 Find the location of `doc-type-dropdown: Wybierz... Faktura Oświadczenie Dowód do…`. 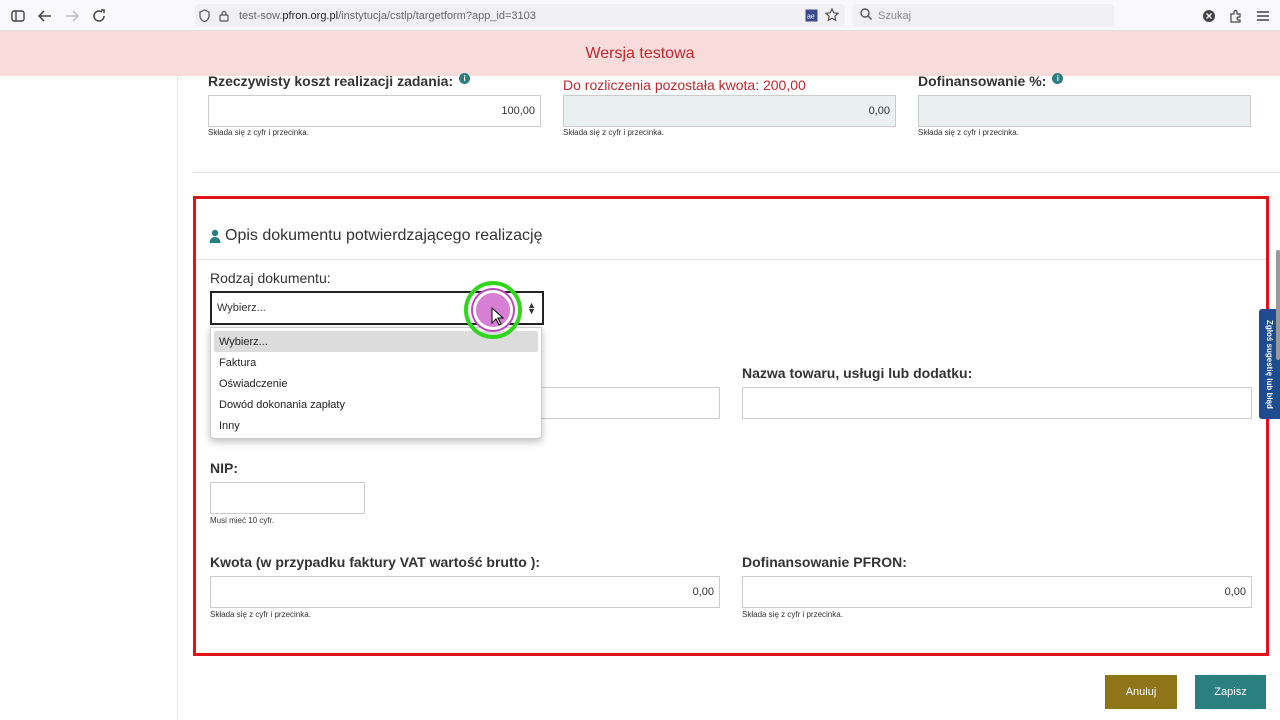

doc-type-dropdown: Wybierz... Faktura Oświadczenie Dowód do… is located at coordinates (376, 383).